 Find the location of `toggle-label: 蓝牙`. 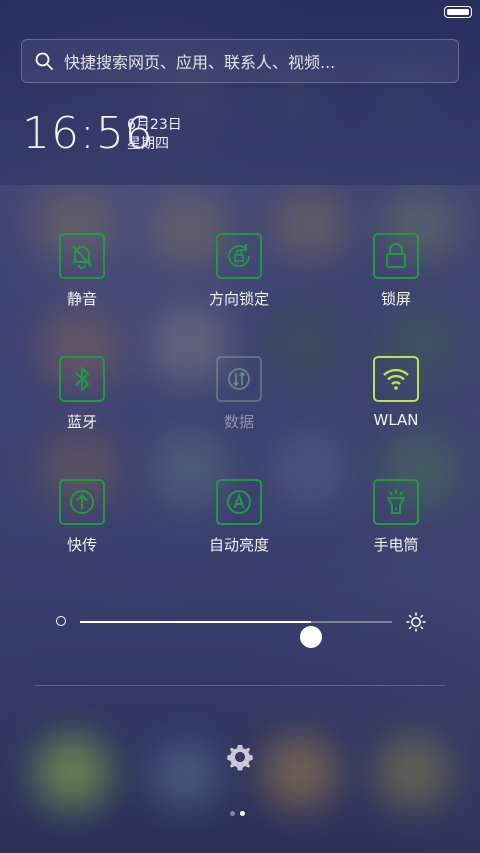

toggle-label: 蓝牙 is located at coordinates (81, 422).